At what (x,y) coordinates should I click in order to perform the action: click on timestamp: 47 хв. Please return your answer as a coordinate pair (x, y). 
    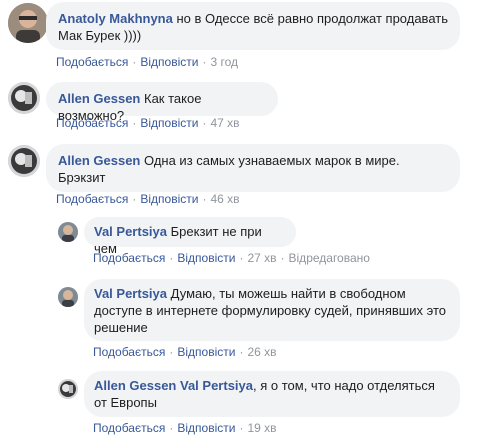
    Looking at the image, I should click on (224, 123).